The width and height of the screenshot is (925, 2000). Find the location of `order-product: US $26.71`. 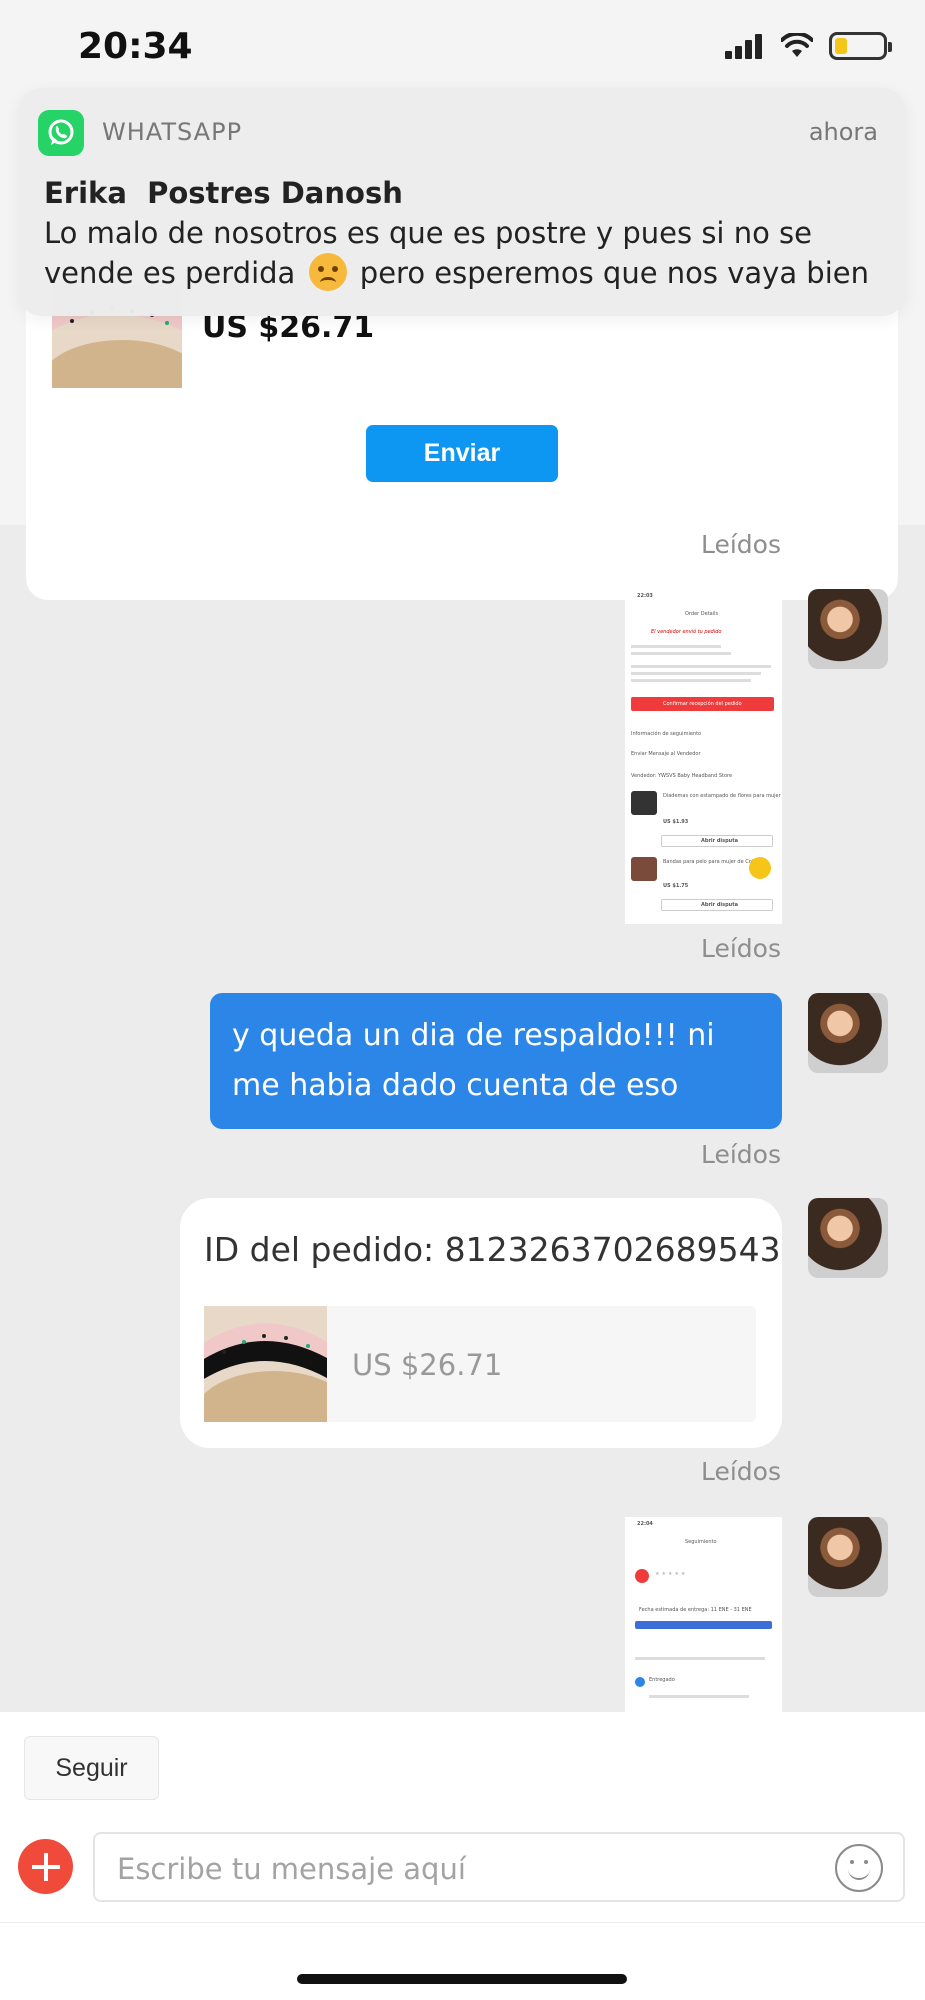

order-product: US $26.71 is located at coordinates (480, 1364).